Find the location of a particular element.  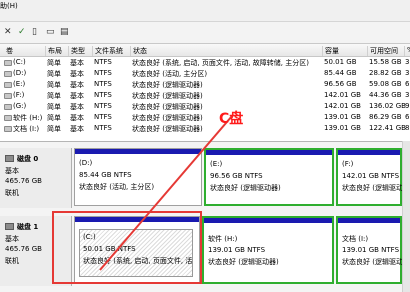

cell-volume: (C:) is located at coordinates (19, 62).